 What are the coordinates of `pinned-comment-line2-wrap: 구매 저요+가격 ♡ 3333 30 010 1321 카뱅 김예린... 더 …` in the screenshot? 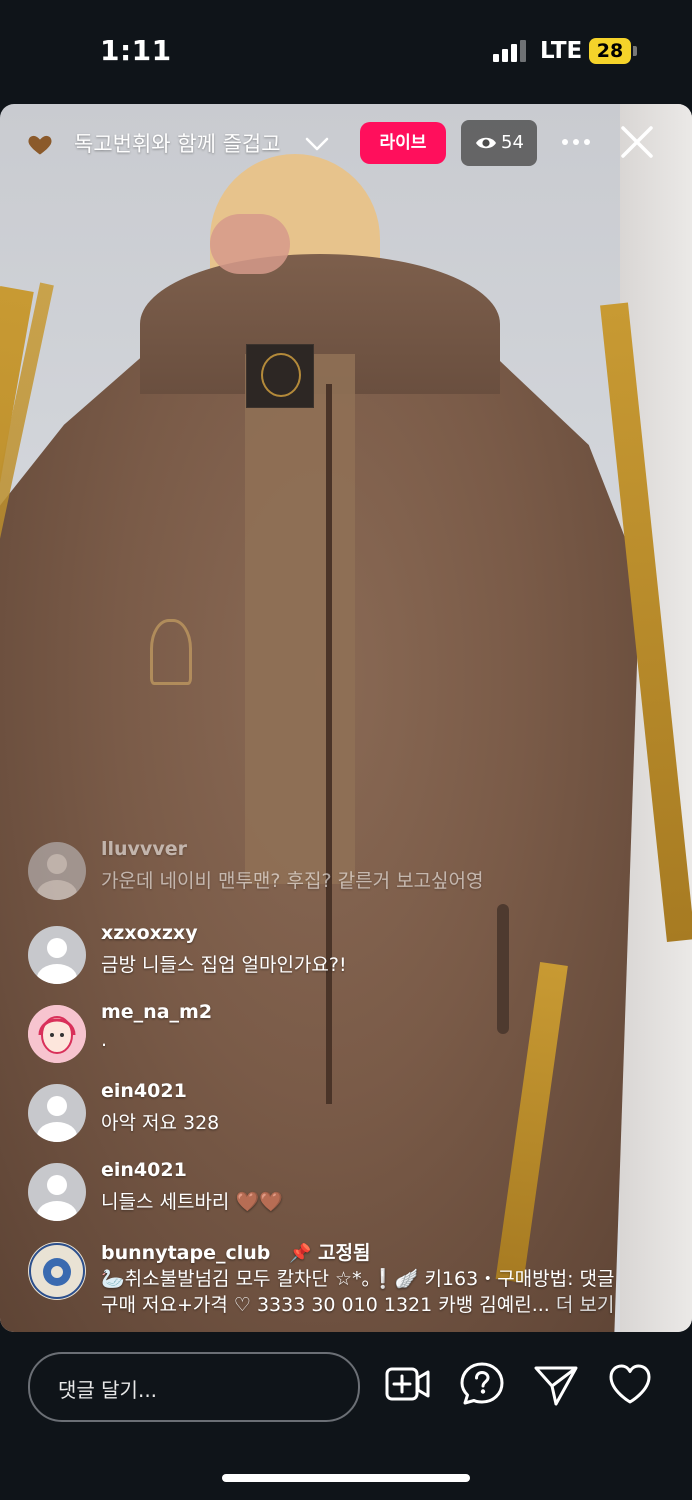 It's located at (357, 1303).